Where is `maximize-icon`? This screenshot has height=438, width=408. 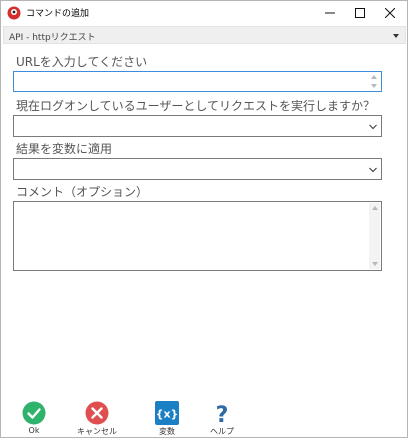 maximize-icon is located at coordinates (360, 13).